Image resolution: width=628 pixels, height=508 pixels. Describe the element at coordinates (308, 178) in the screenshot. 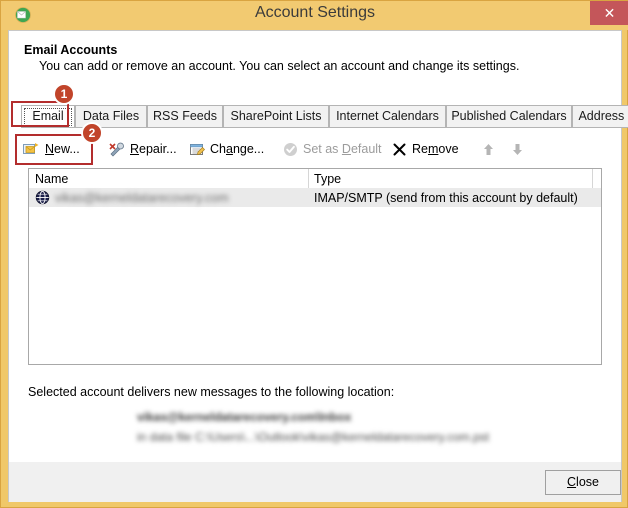

I see `column-divider` at that location.